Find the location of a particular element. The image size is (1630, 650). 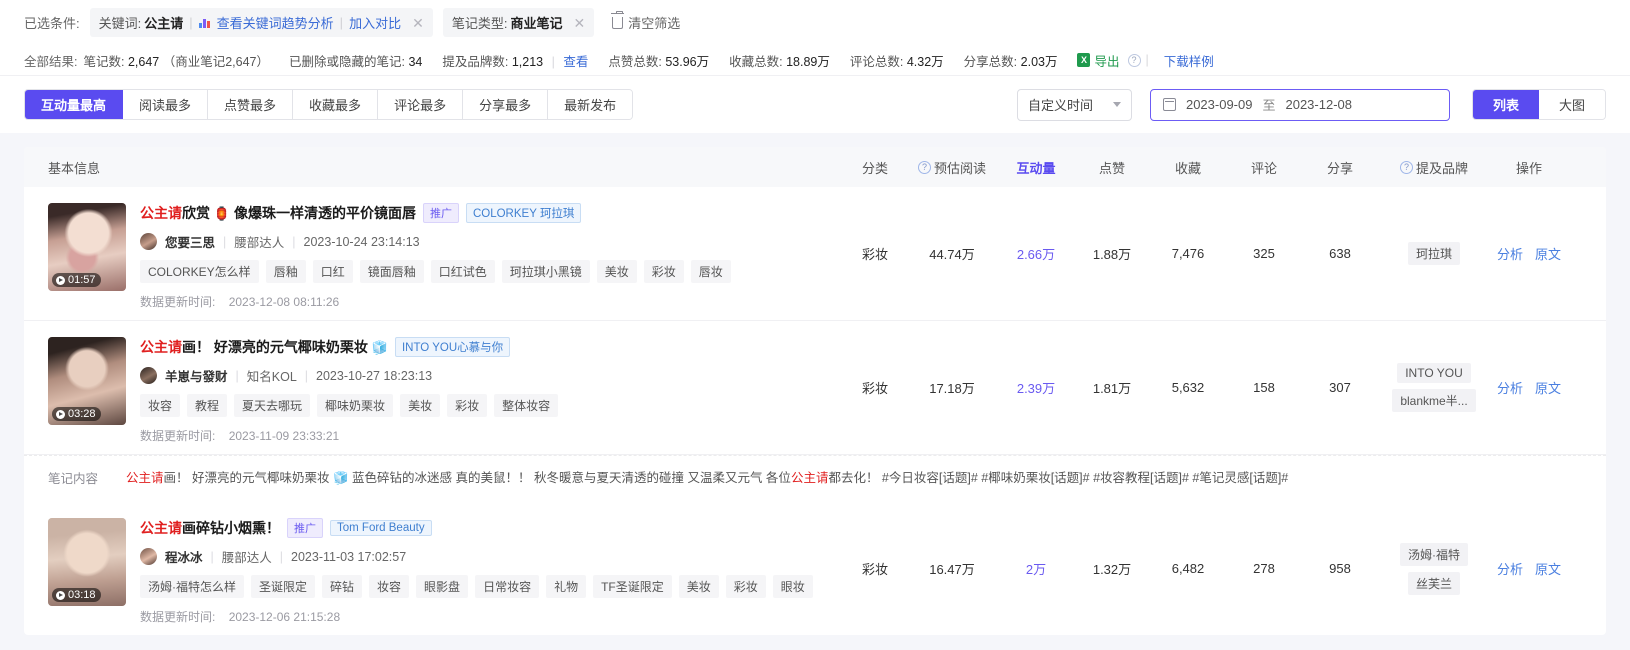

brands-help-icon: ? is located at coordinates (1406, 167).